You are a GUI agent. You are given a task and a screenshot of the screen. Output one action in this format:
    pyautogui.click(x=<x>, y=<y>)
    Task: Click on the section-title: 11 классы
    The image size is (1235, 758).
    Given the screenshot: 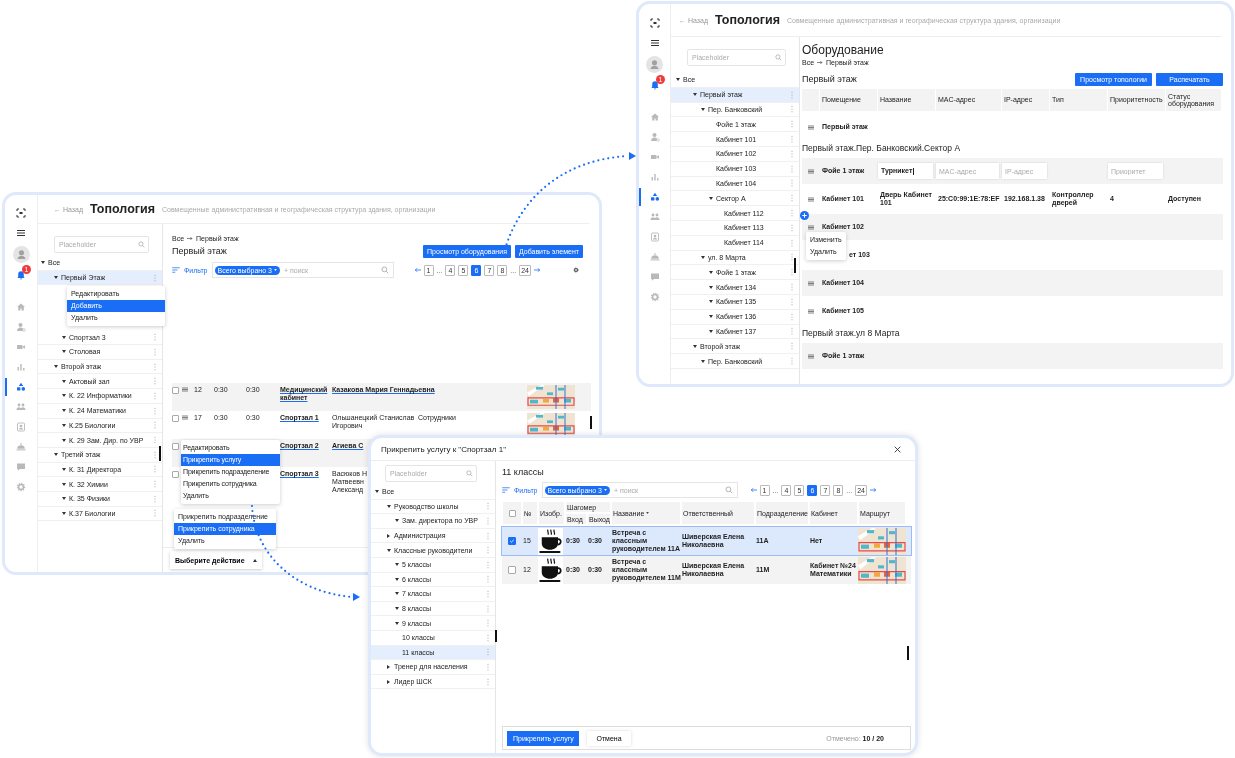 What is the action you would take?
    pyautogui.click(x=523, y=472)
    